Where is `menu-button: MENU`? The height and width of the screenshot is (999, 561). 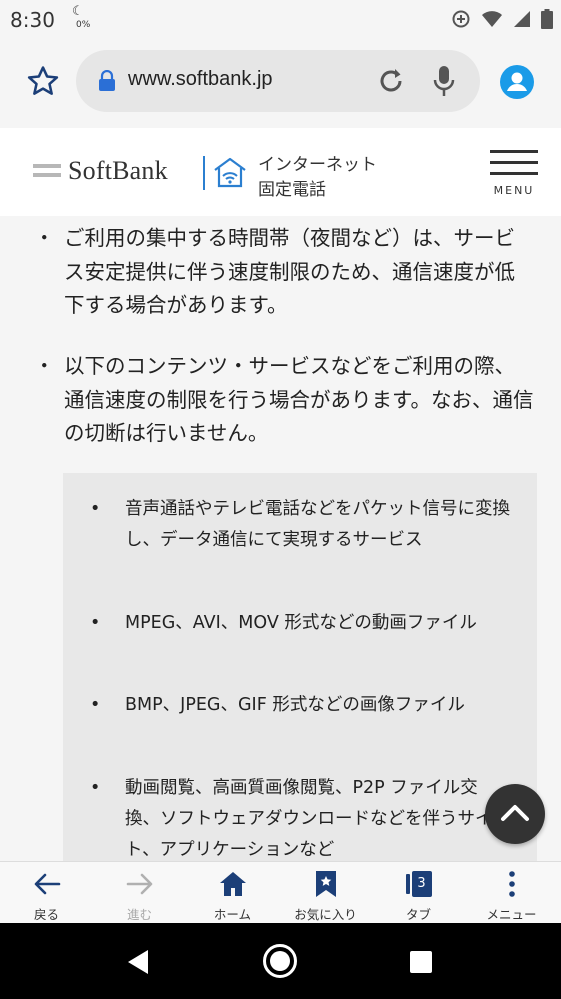
menu-button: MENU is located at coordinates (514, 175).